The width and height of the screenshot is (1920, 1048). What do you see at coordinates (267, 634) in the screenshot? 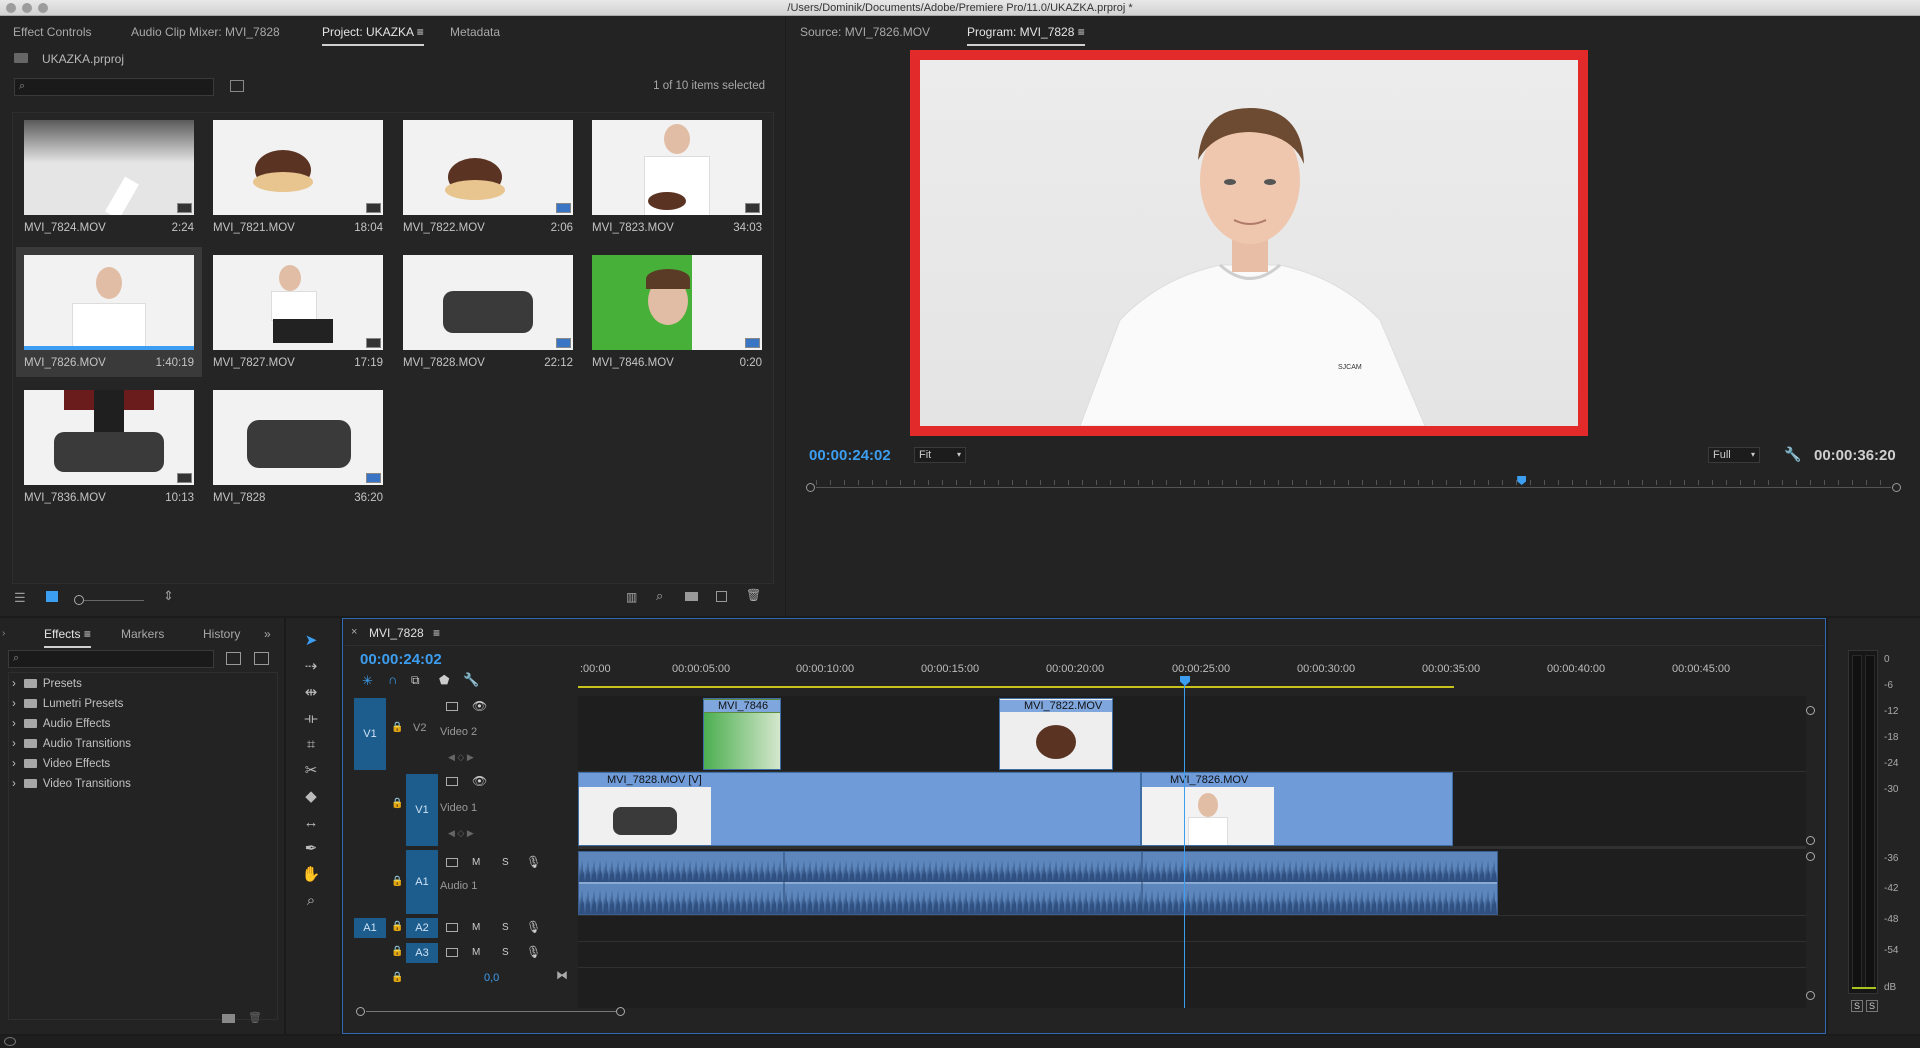
I see `more-tabs-icon: »` at bounding box center [267, 634].